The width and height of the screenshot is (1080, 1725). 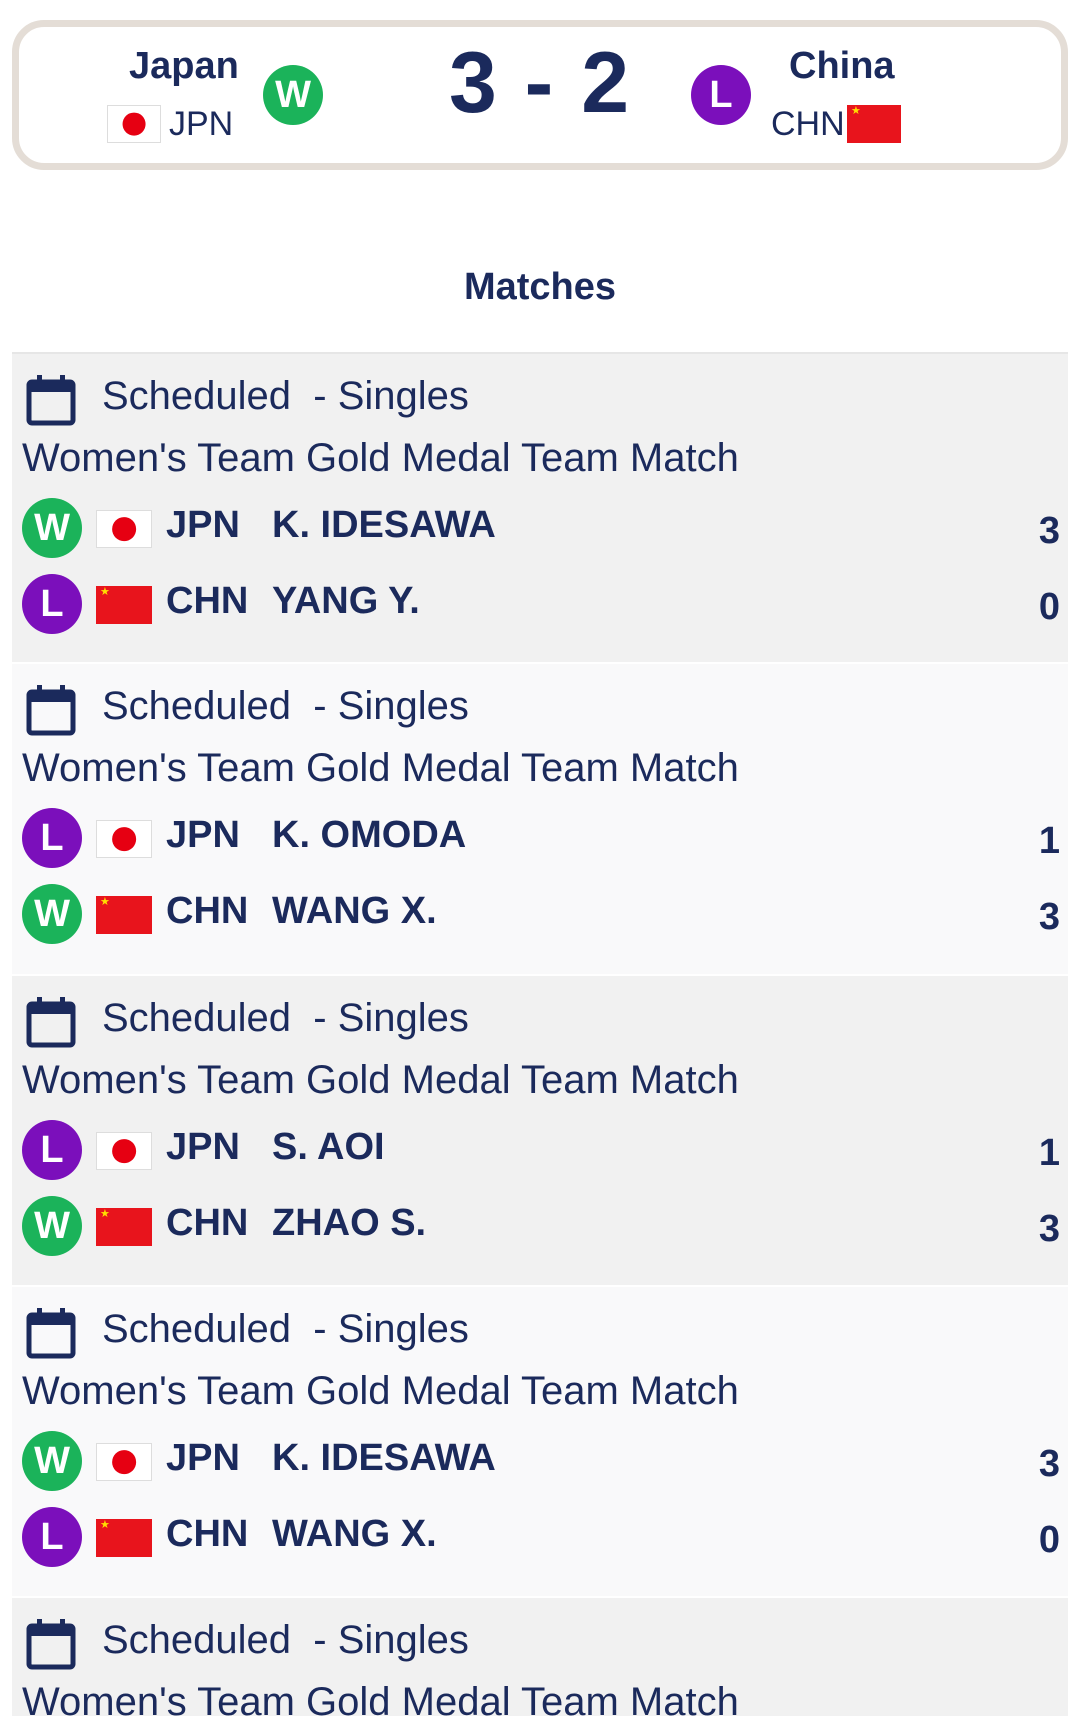 I want to click on player-name: ZHAO S., so click(x=349, y=1223).